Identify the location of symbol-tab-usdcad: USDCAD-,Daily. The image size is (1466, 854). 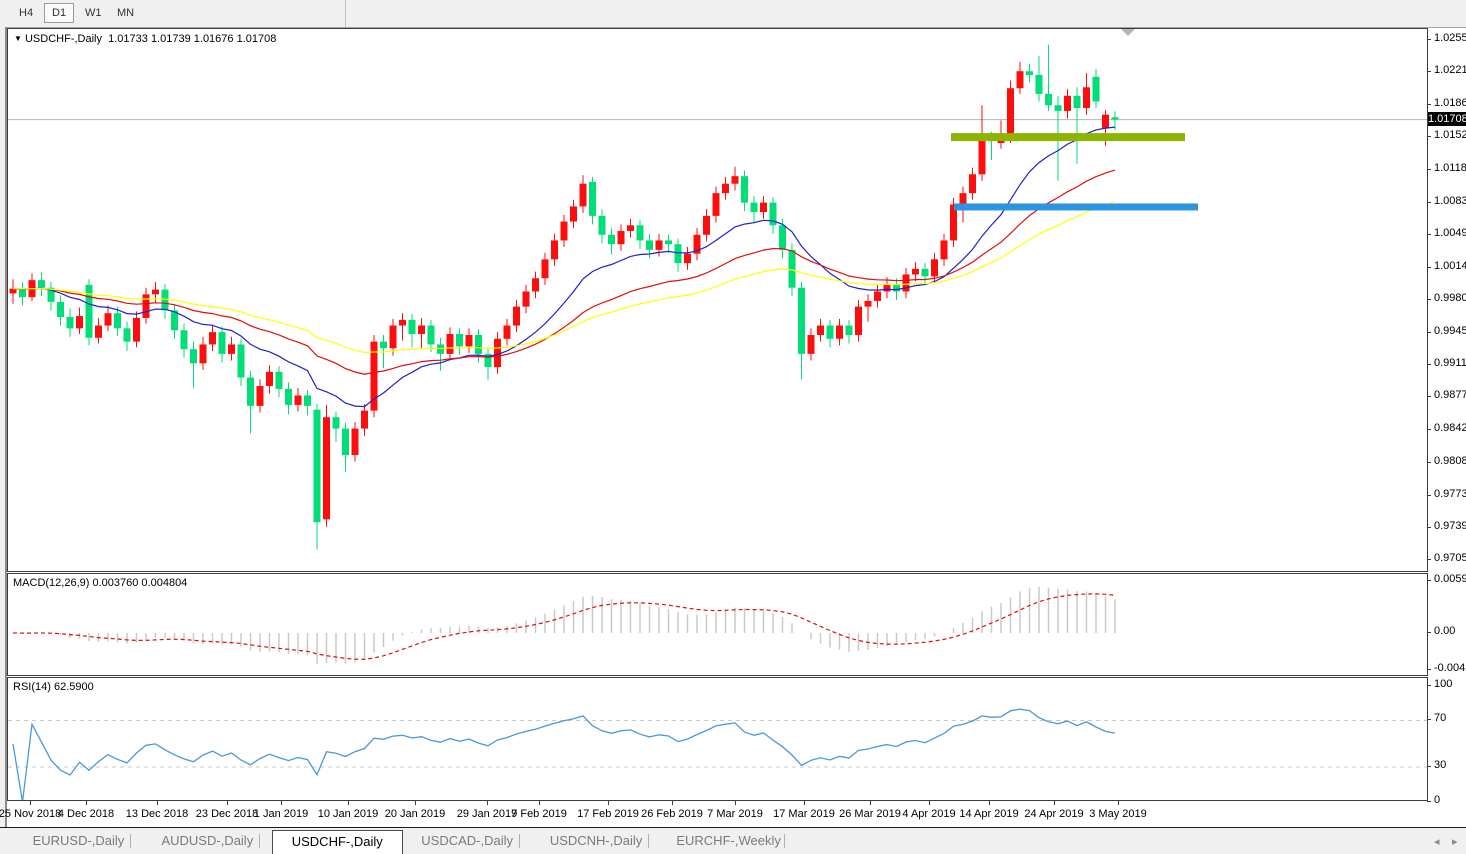
(467, 841).